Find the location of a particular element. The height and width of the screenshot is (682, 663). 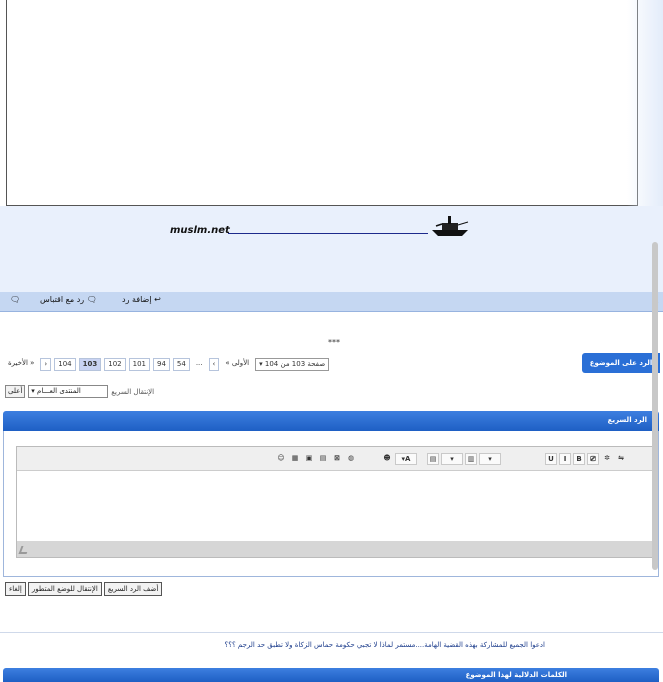

signature-line is located at coordinates (328, 233).